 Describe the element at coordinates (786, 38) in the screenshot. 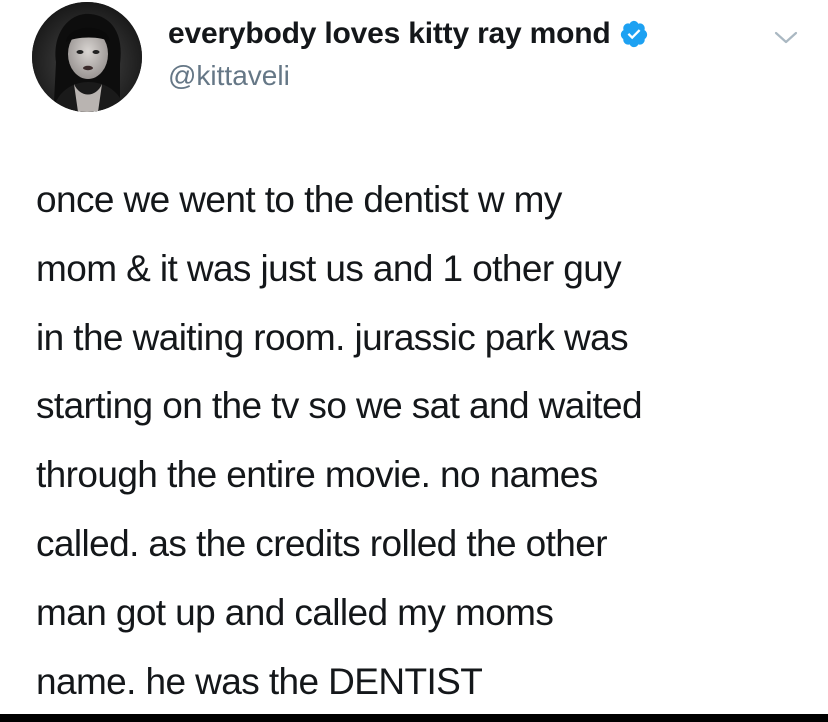

I see `chevron-down-icon` at that location.